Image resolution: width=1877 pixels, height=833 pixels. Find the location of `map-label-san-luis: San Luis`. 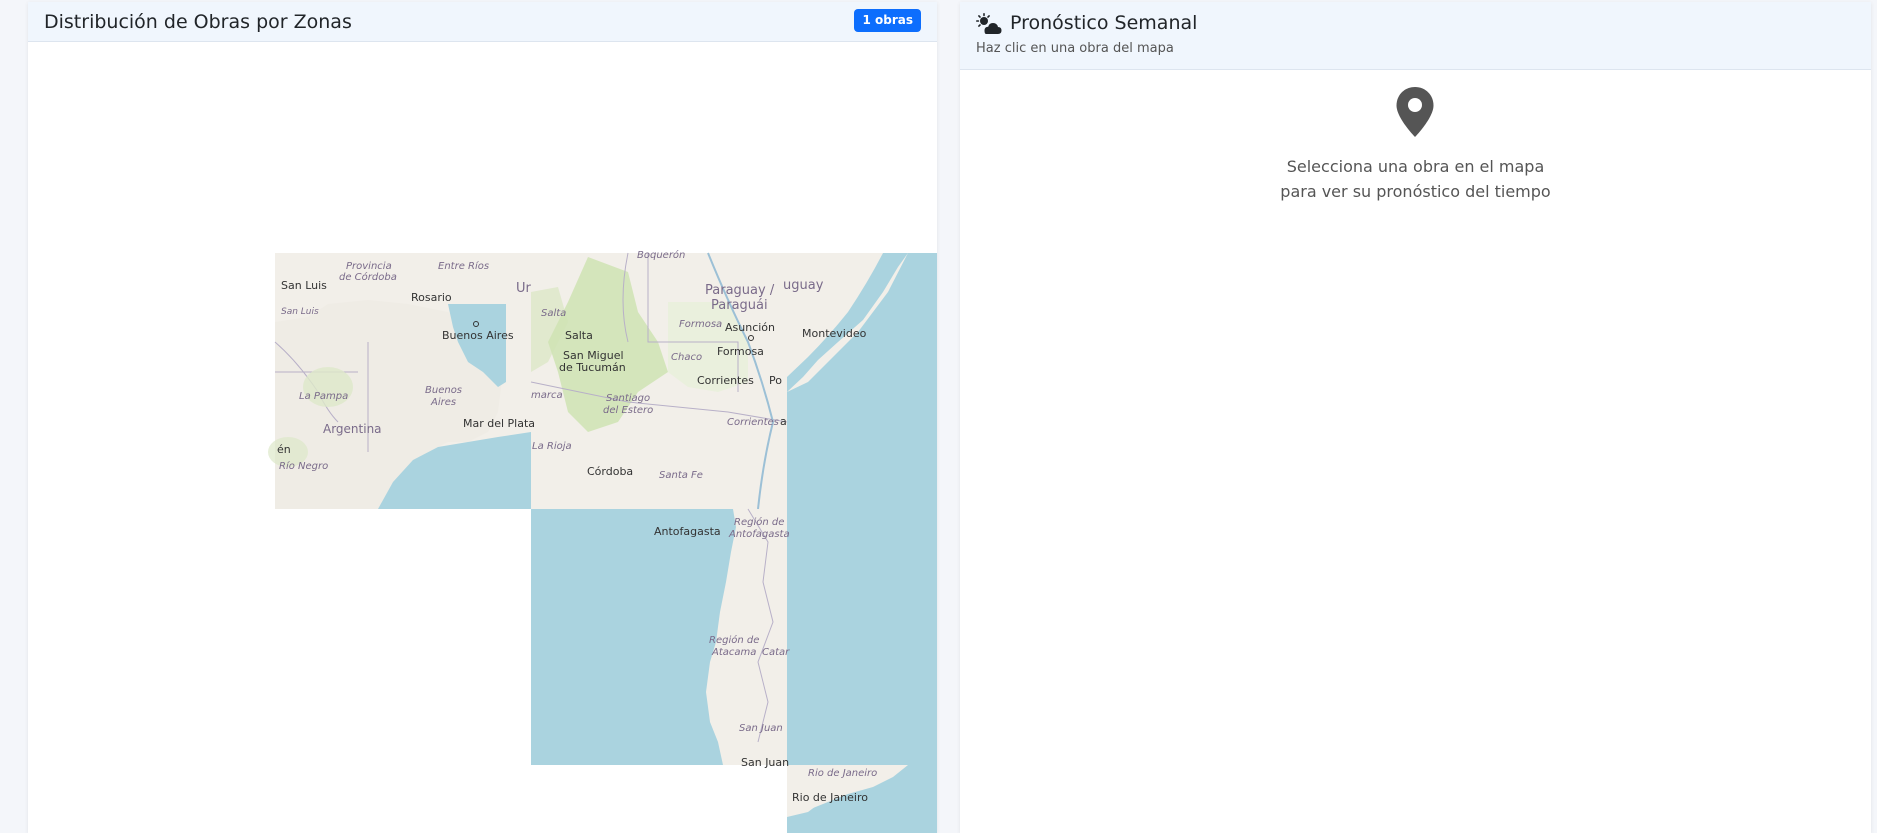

map-label-san-luis: San Luis is located at coordinates (304, 285).